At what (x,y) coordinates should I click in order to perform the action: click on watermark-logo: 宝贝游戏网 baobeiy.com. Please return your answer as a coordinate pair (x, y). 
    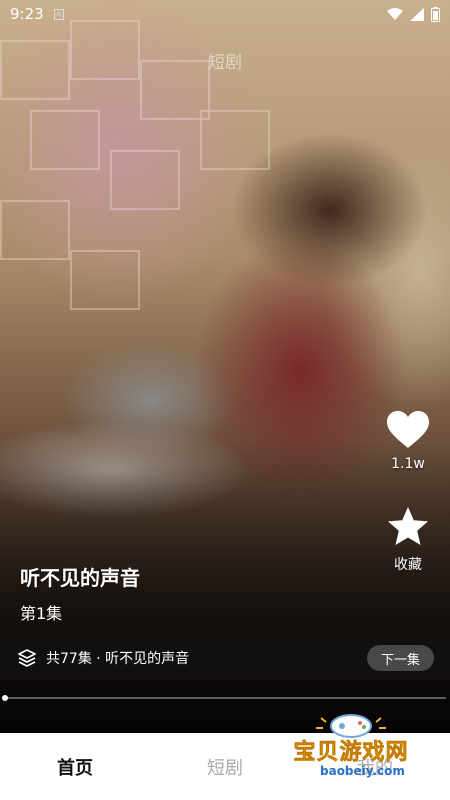
    Looking at the image, I should click on (351, 751).